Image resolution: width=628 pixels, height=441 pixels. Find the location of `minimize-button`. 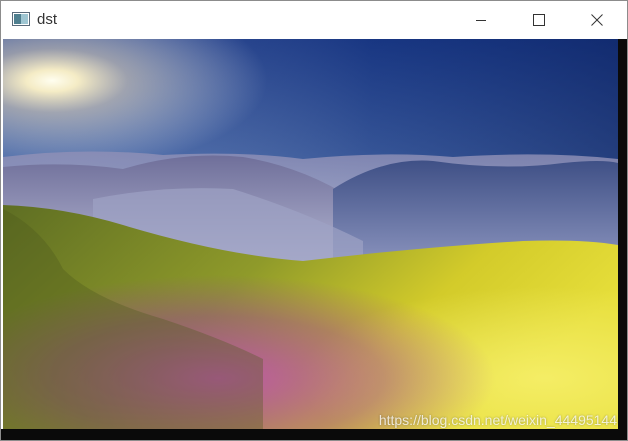

minimize-button is located at coordinates (481, 20).